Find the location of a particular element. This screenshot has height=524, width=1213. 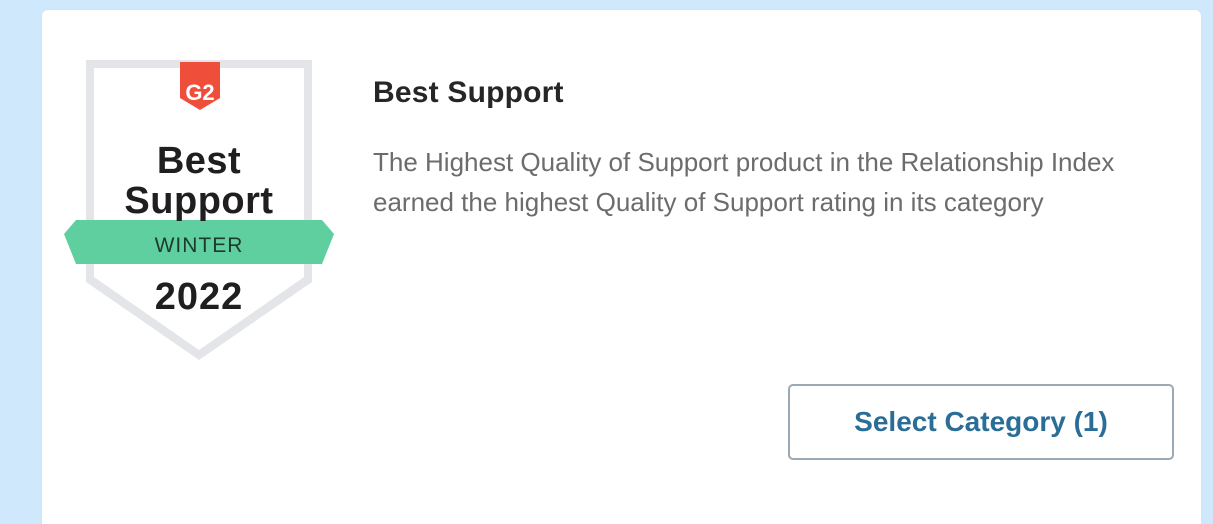

select-category-button: Select Category (1) is located at coordinates (981, 422).